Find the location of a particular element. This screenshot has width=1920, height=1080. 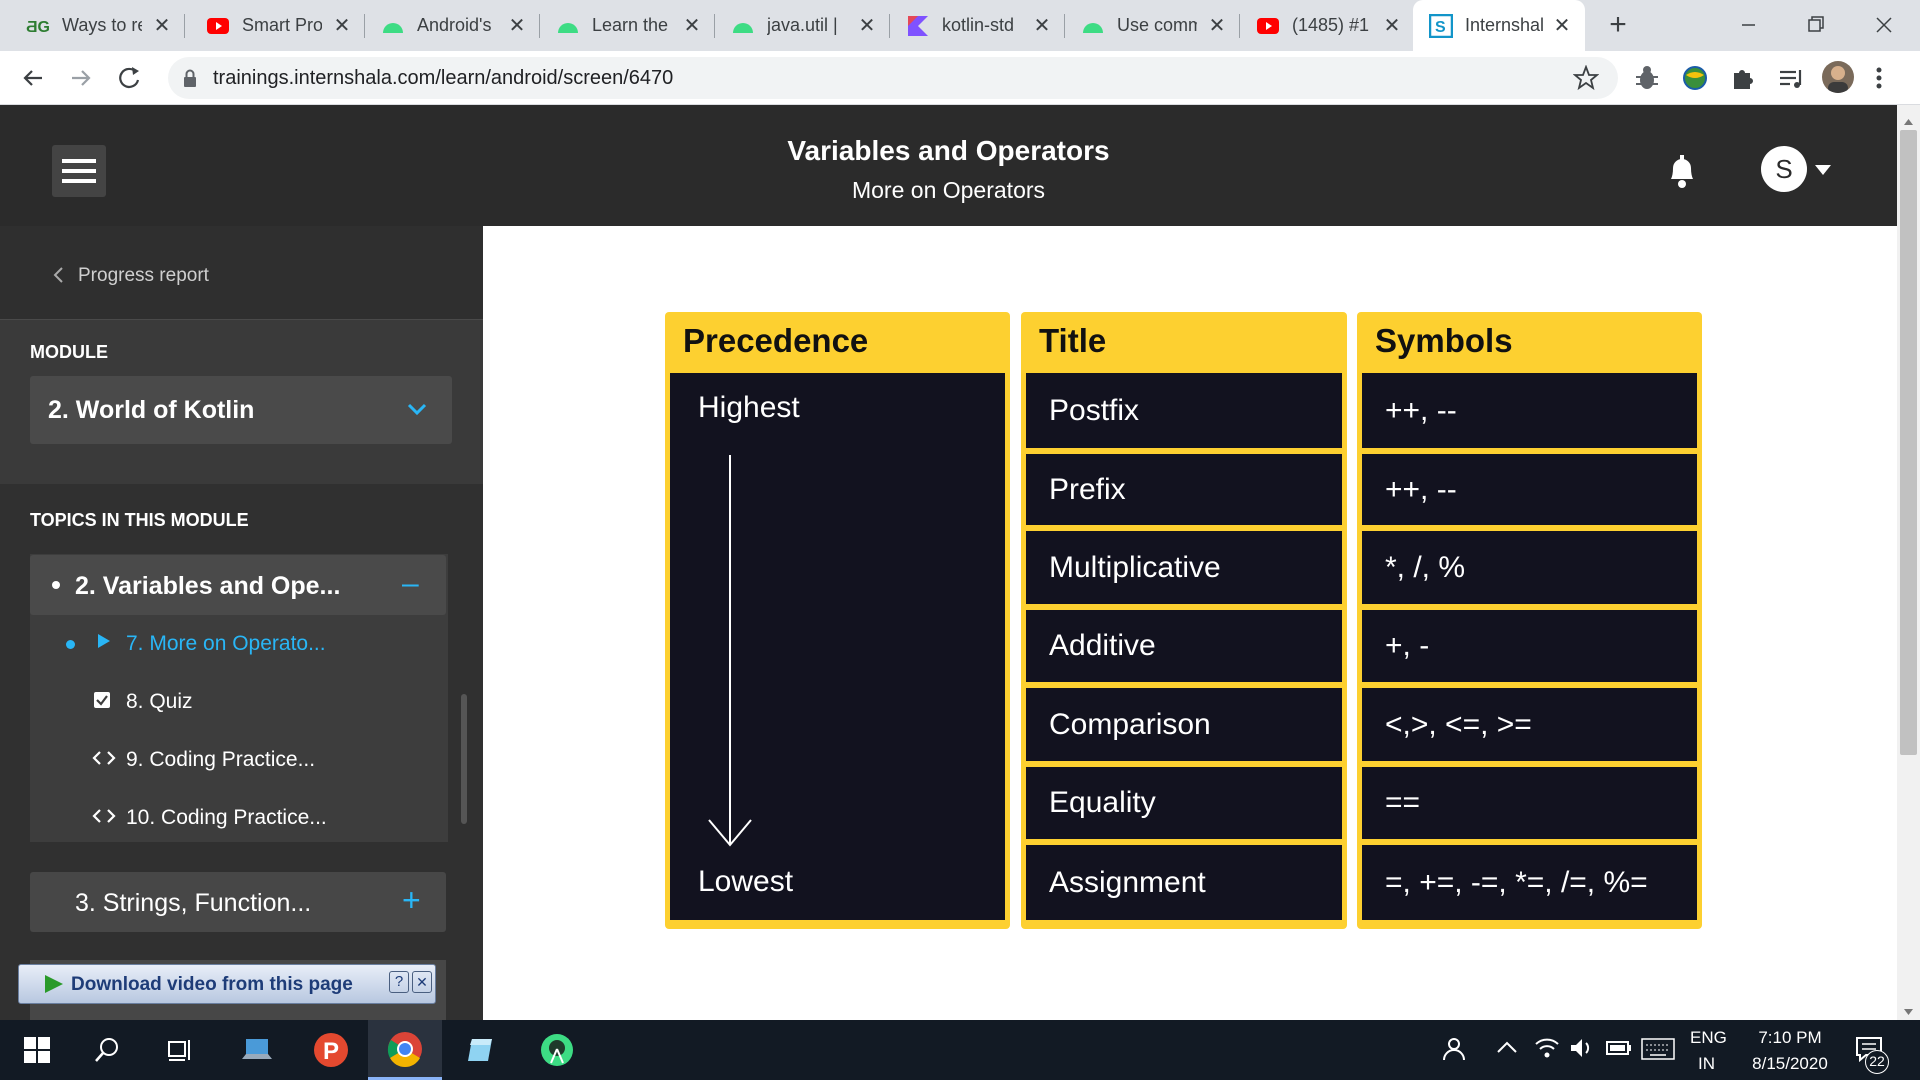

bookmark-star-icon is located at coordinates (1586, 80).